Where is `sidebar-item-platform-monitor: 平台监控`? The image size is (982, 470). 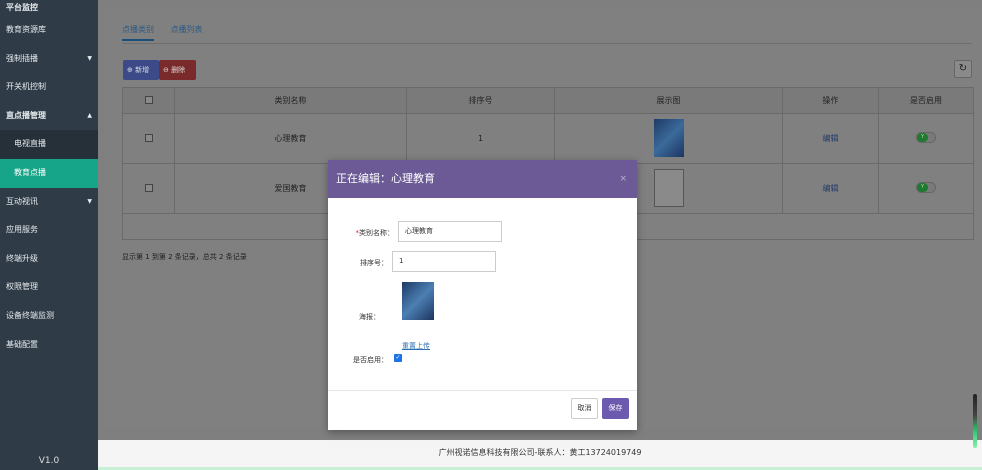 sidebar-item-platform-monitor: 平台监控 is located at coordinates (49, 8).